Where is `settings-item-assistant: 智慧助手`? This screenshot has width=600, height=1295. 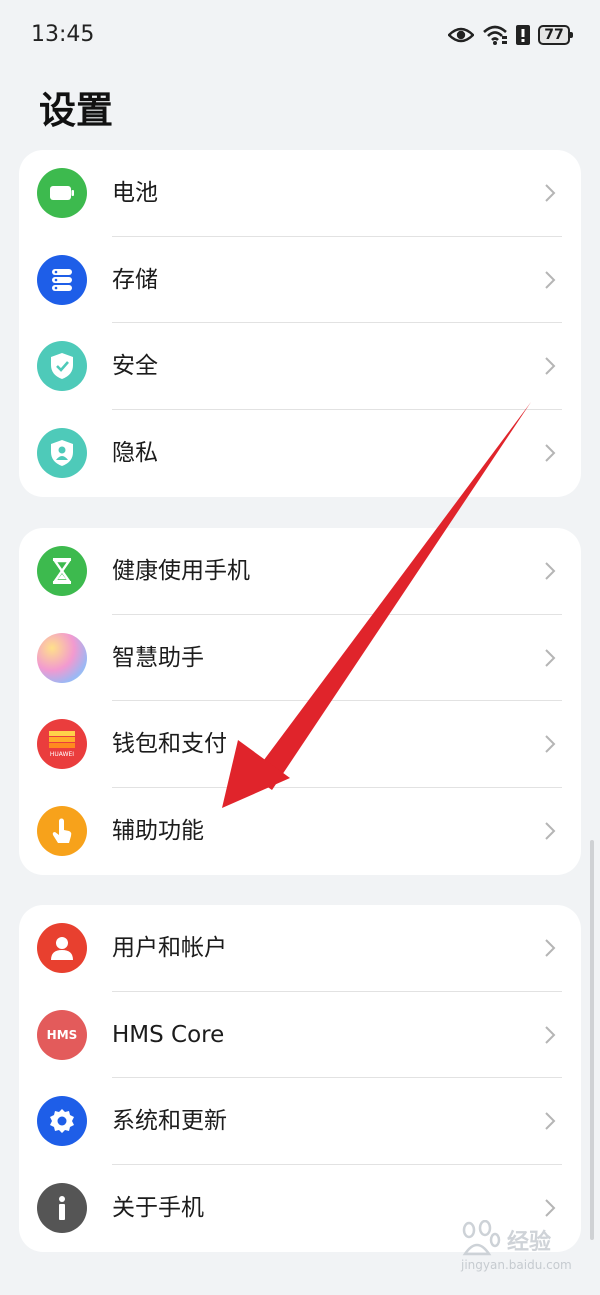 settings-item-assistant: 智慧助手 is located at coordinates (300, 658).